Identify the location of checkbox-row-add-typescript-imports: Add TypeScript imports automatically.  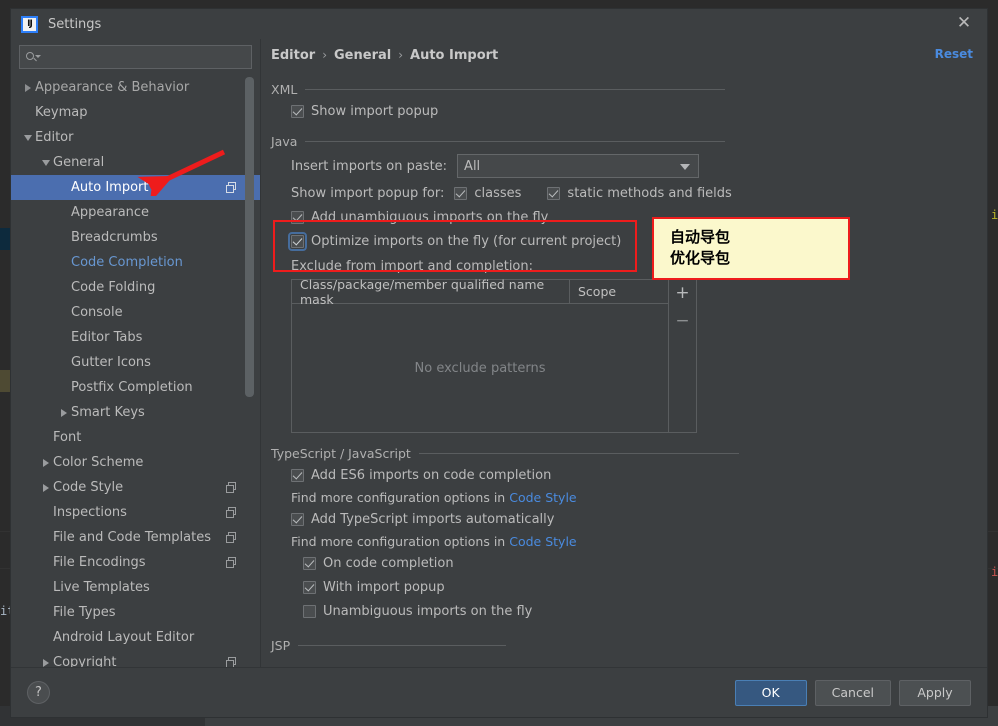
(629, 519).